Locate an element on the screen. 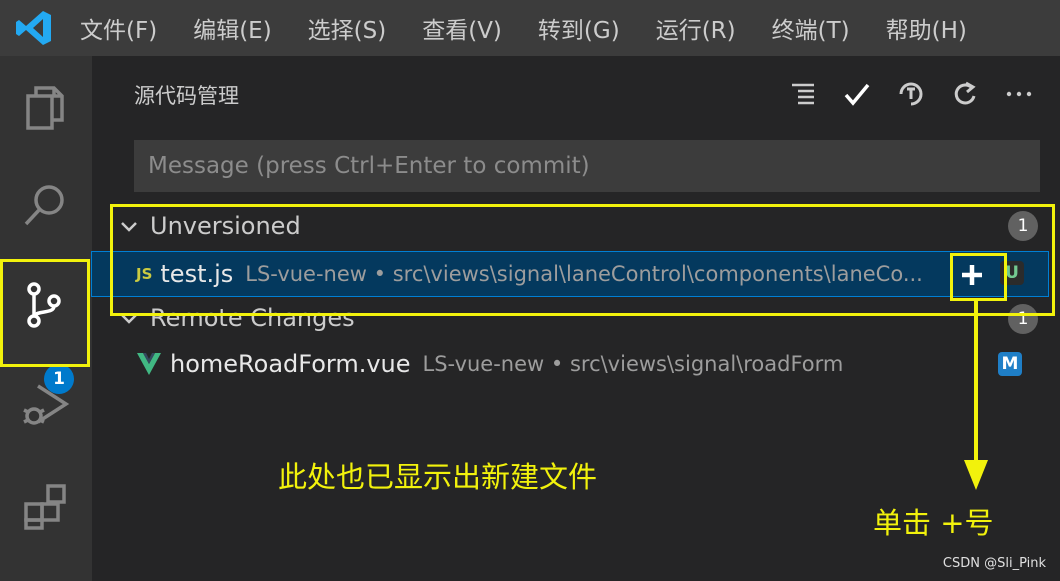 This screenshot has height=581, width=1060. annotation-new-file-shown: 此处也已显示出新建文件 is located at coordinates (438, 477).